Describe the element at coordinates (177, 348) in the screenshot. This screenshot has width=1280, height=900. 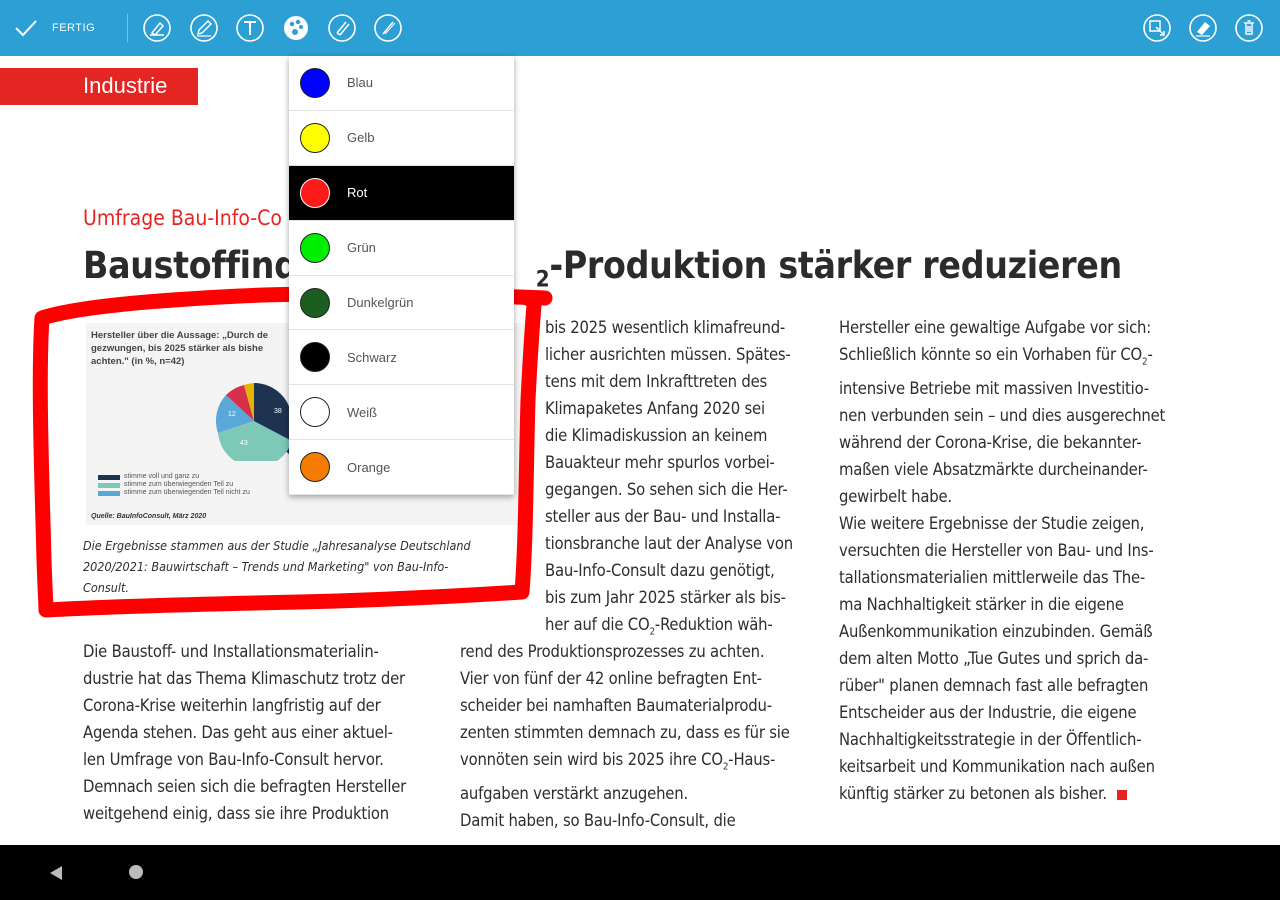
I see `chart-question-line: gezwungen, bis 2025 stärker als bishe` at that location.